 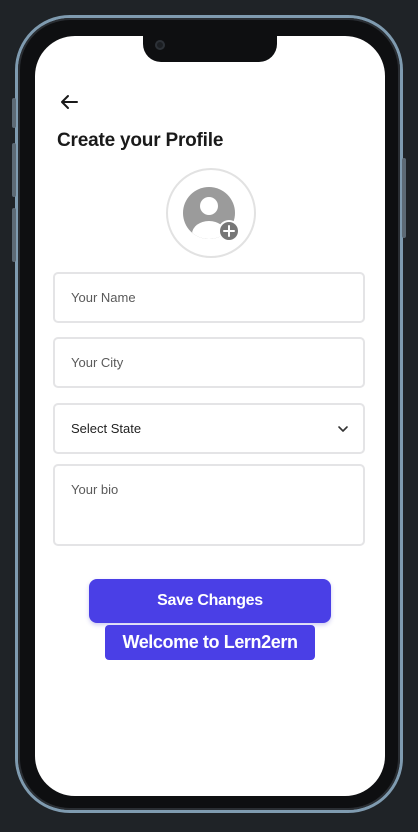 I want to click on bio-input, so click(x=209, y=505).